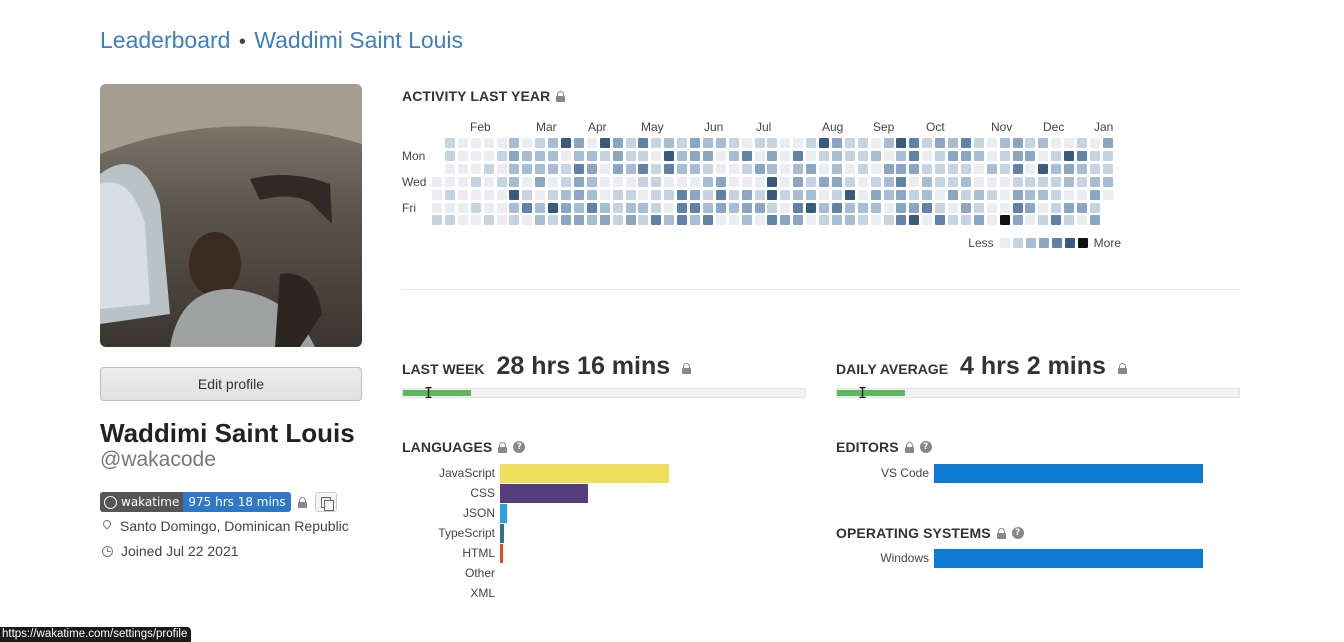 This screenshot has width=1344, height=642. I want to click on breadcrumb-user-link: Waddimi Saint Louis, so click(358, 40).